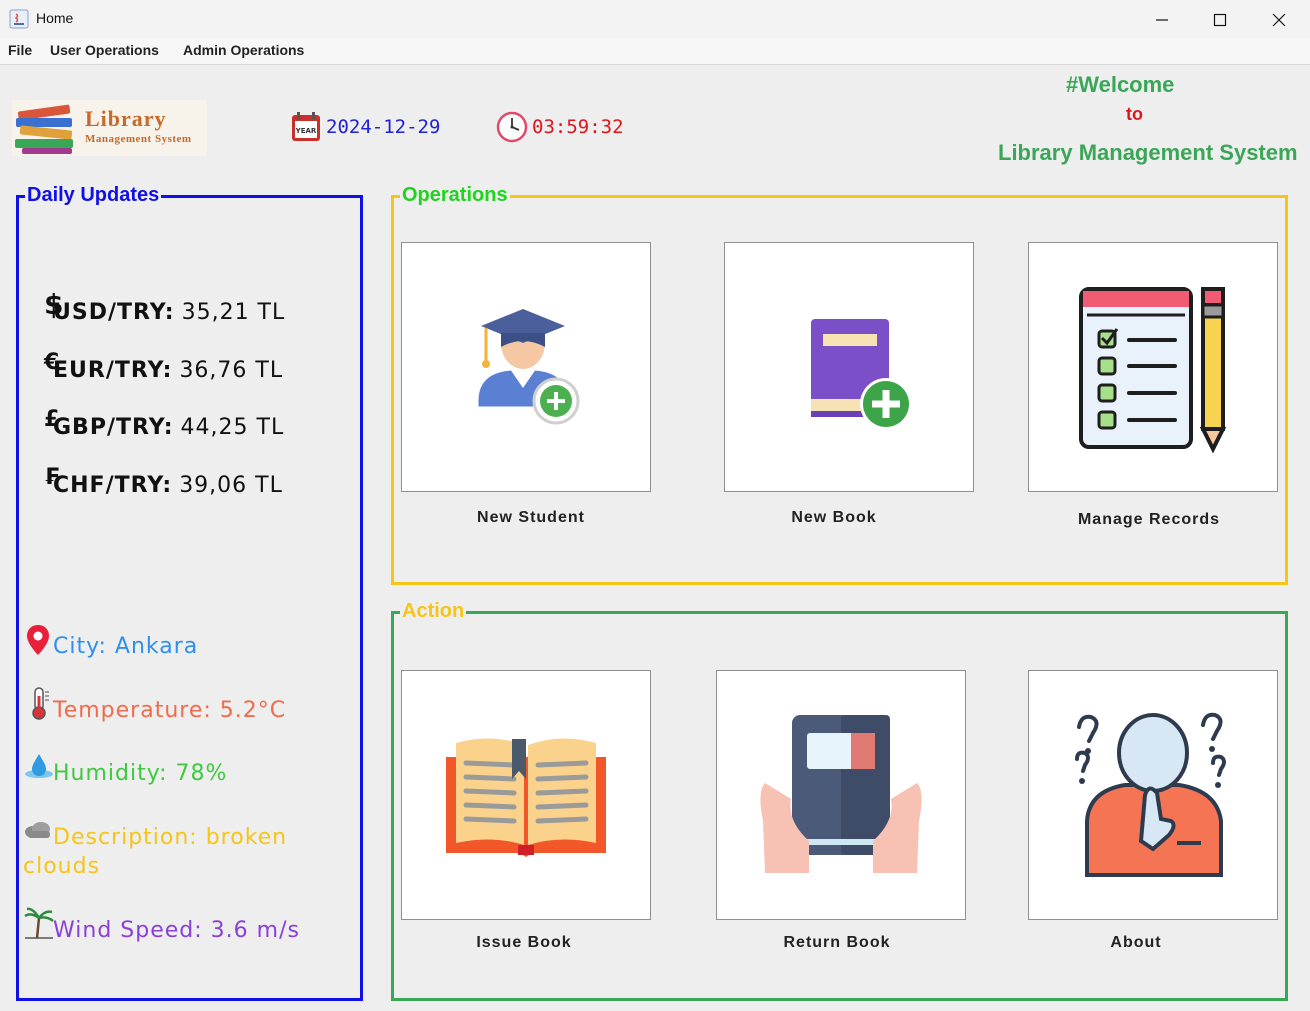  I want to click on about-button, so click(1153, 795).